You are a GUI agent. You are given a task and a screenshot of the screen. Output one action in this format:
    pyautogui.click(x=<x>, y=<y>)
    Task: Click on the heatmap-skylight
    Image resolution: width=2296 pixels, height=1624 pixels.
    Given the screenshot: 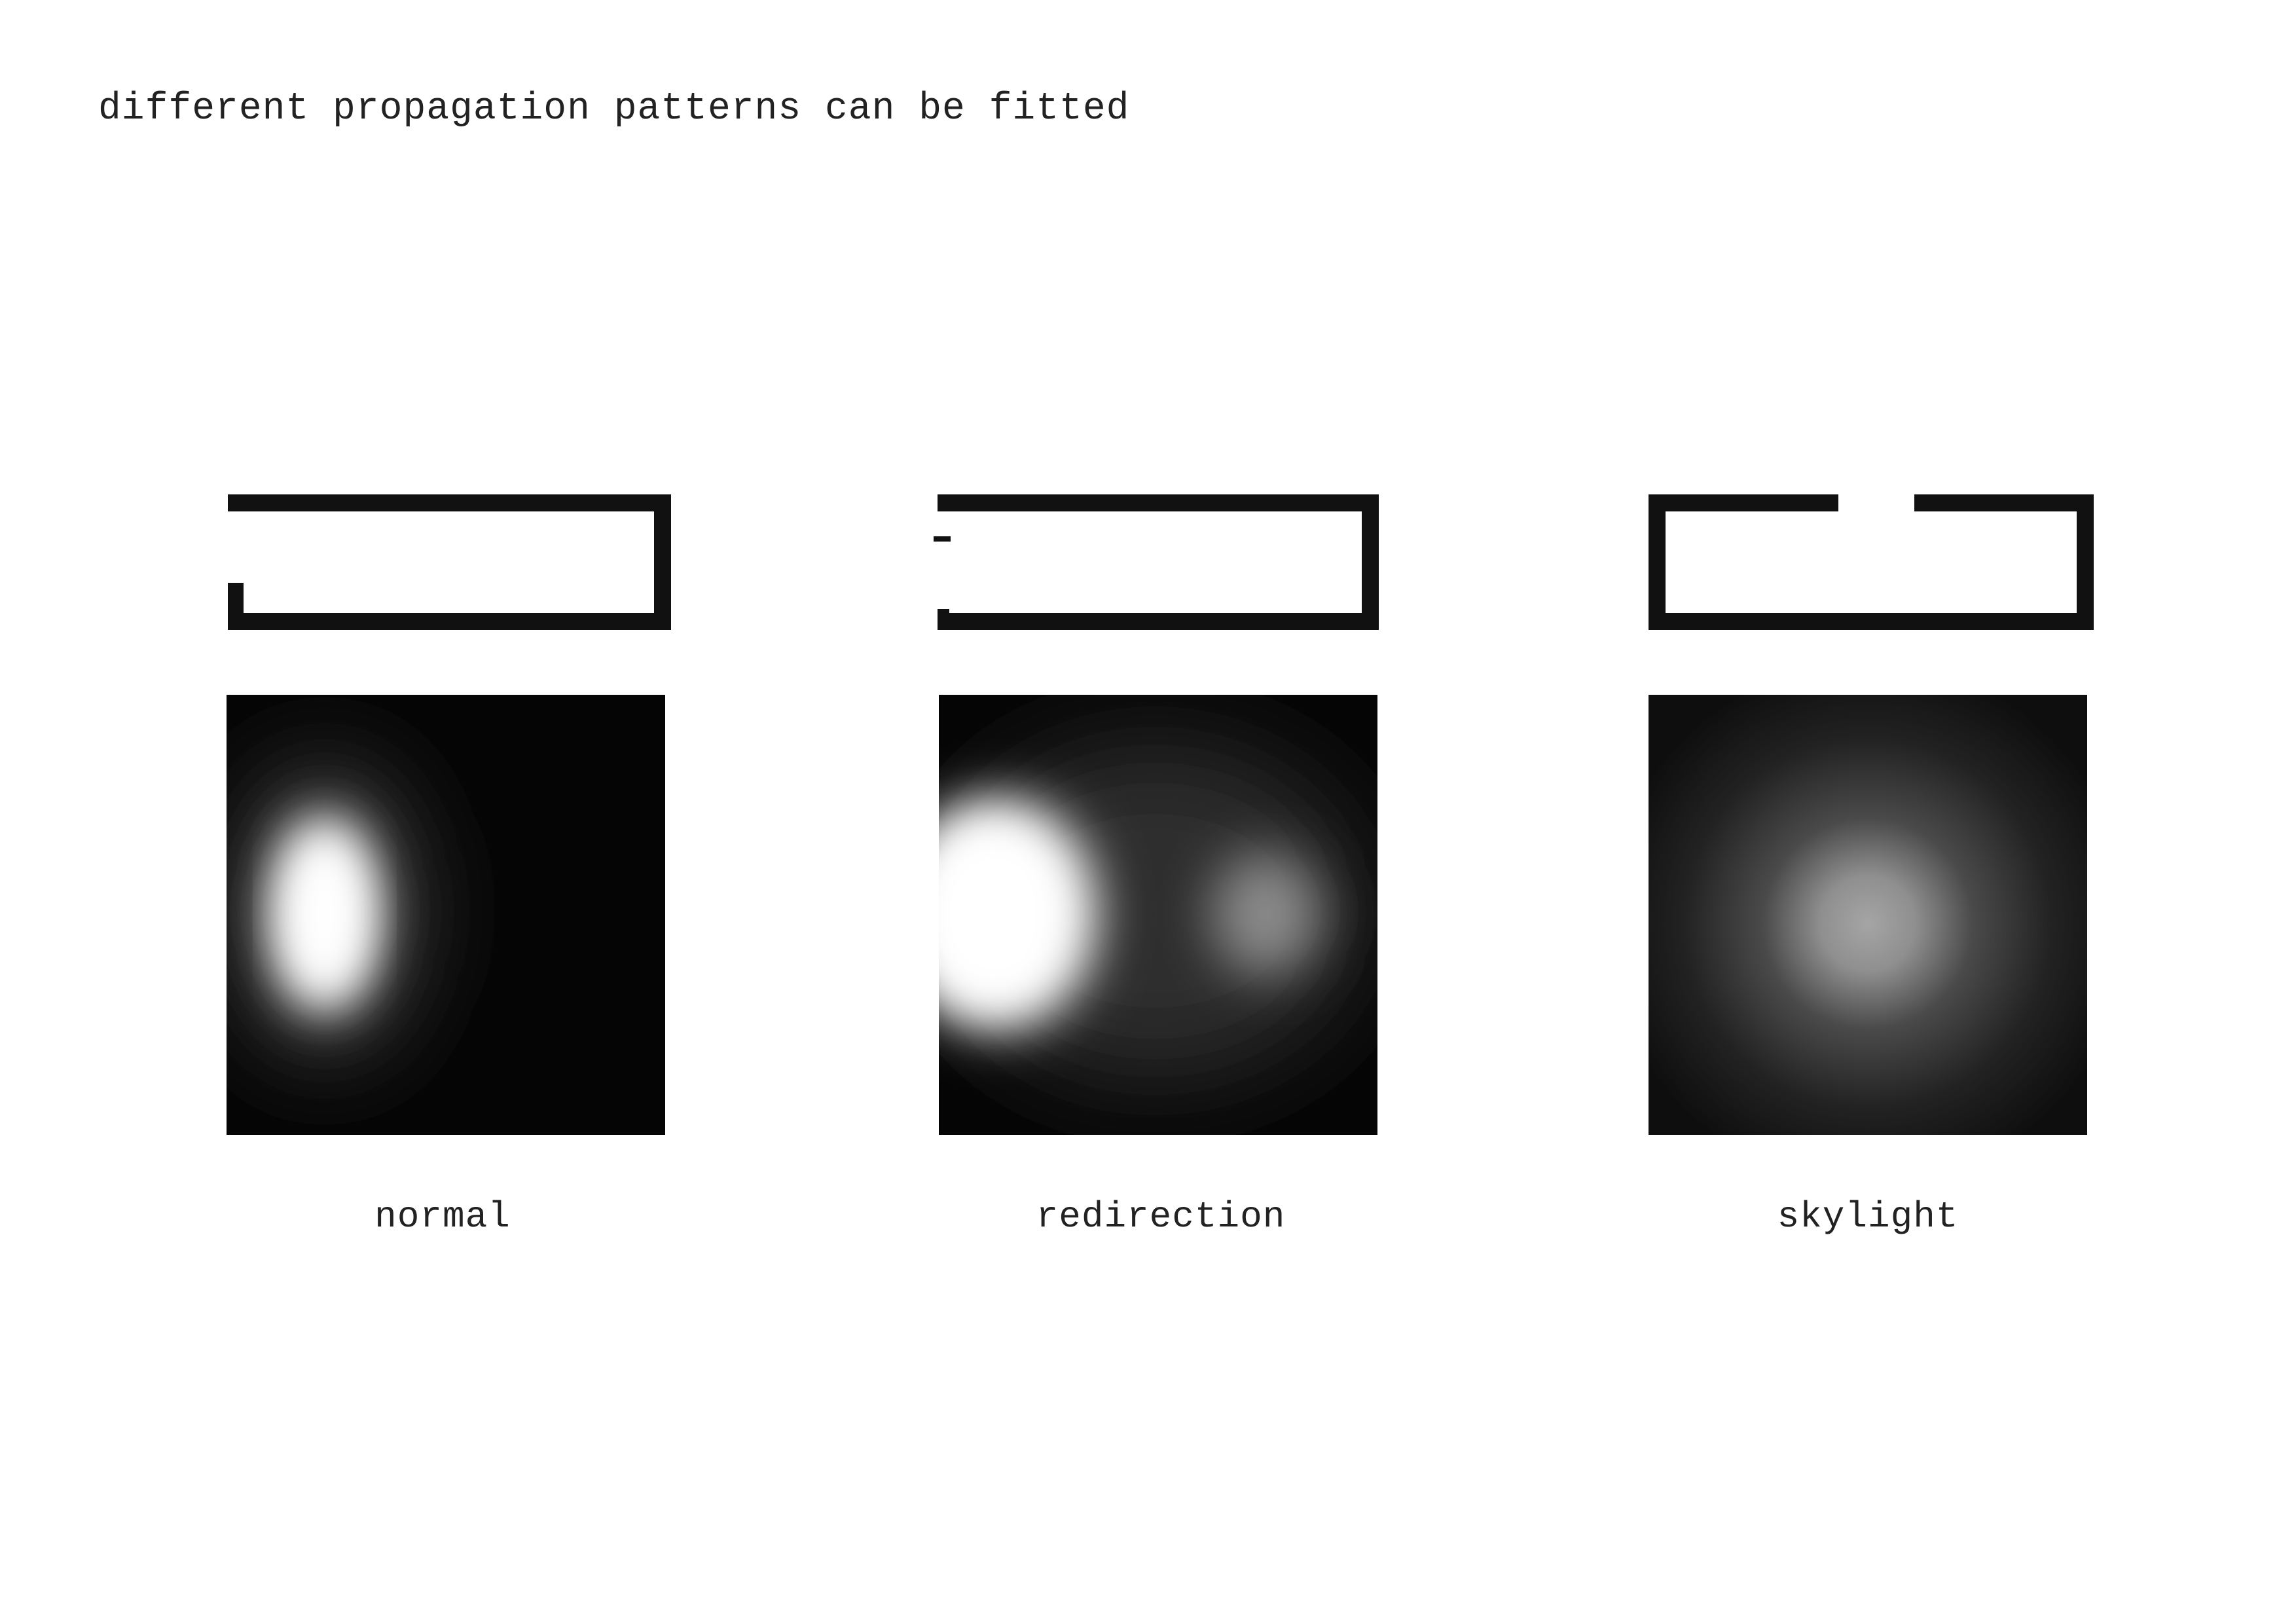 What is the action you would take?
    pyautogui.click(x=1868, y=915)
    